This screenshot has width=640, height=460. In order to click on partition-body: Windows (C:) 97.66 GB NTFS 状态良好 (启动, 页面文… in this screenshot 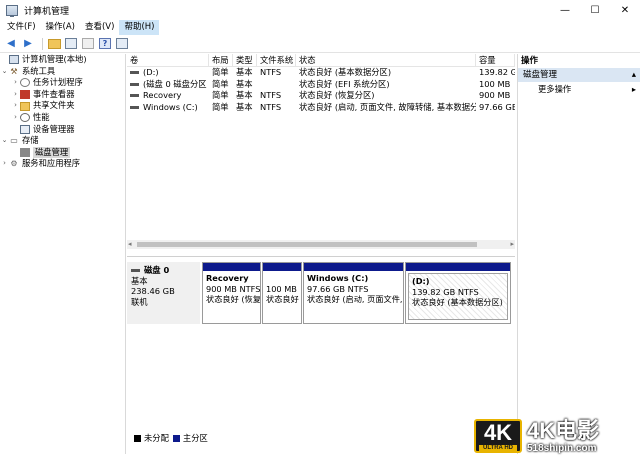, I will do `click(353, 289)`.